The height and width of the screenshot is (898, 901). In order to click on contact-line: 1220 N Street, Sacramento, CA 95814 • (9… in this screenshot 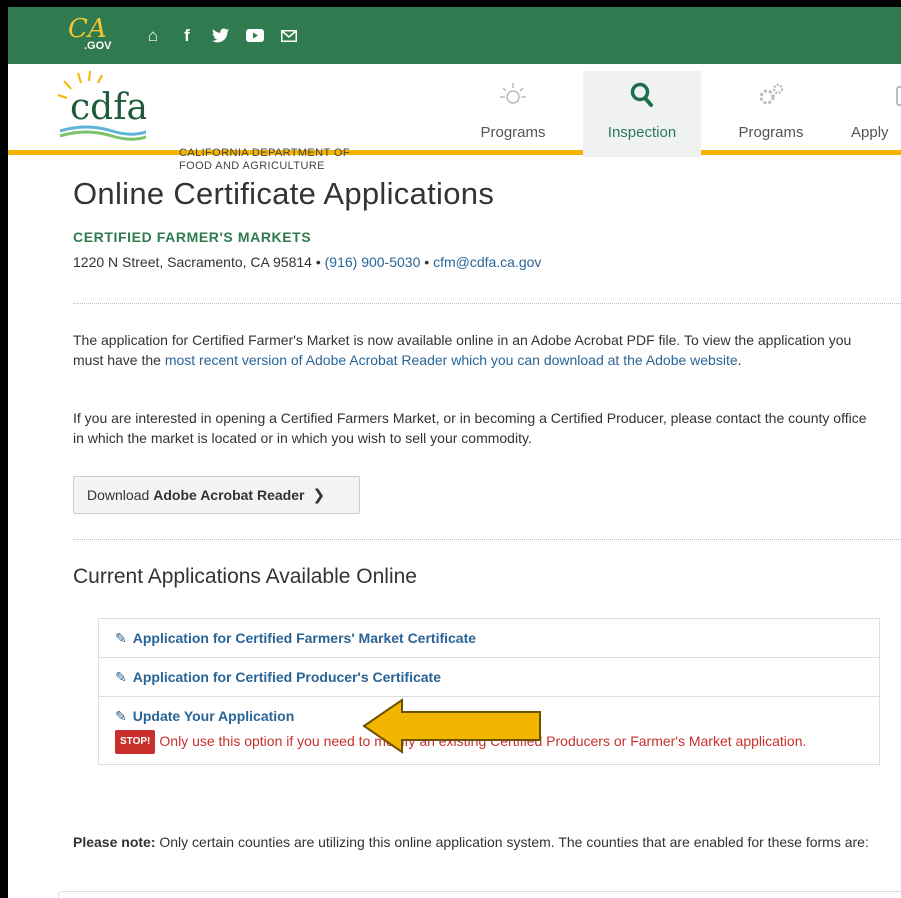, I will do `click(307, 262)`.